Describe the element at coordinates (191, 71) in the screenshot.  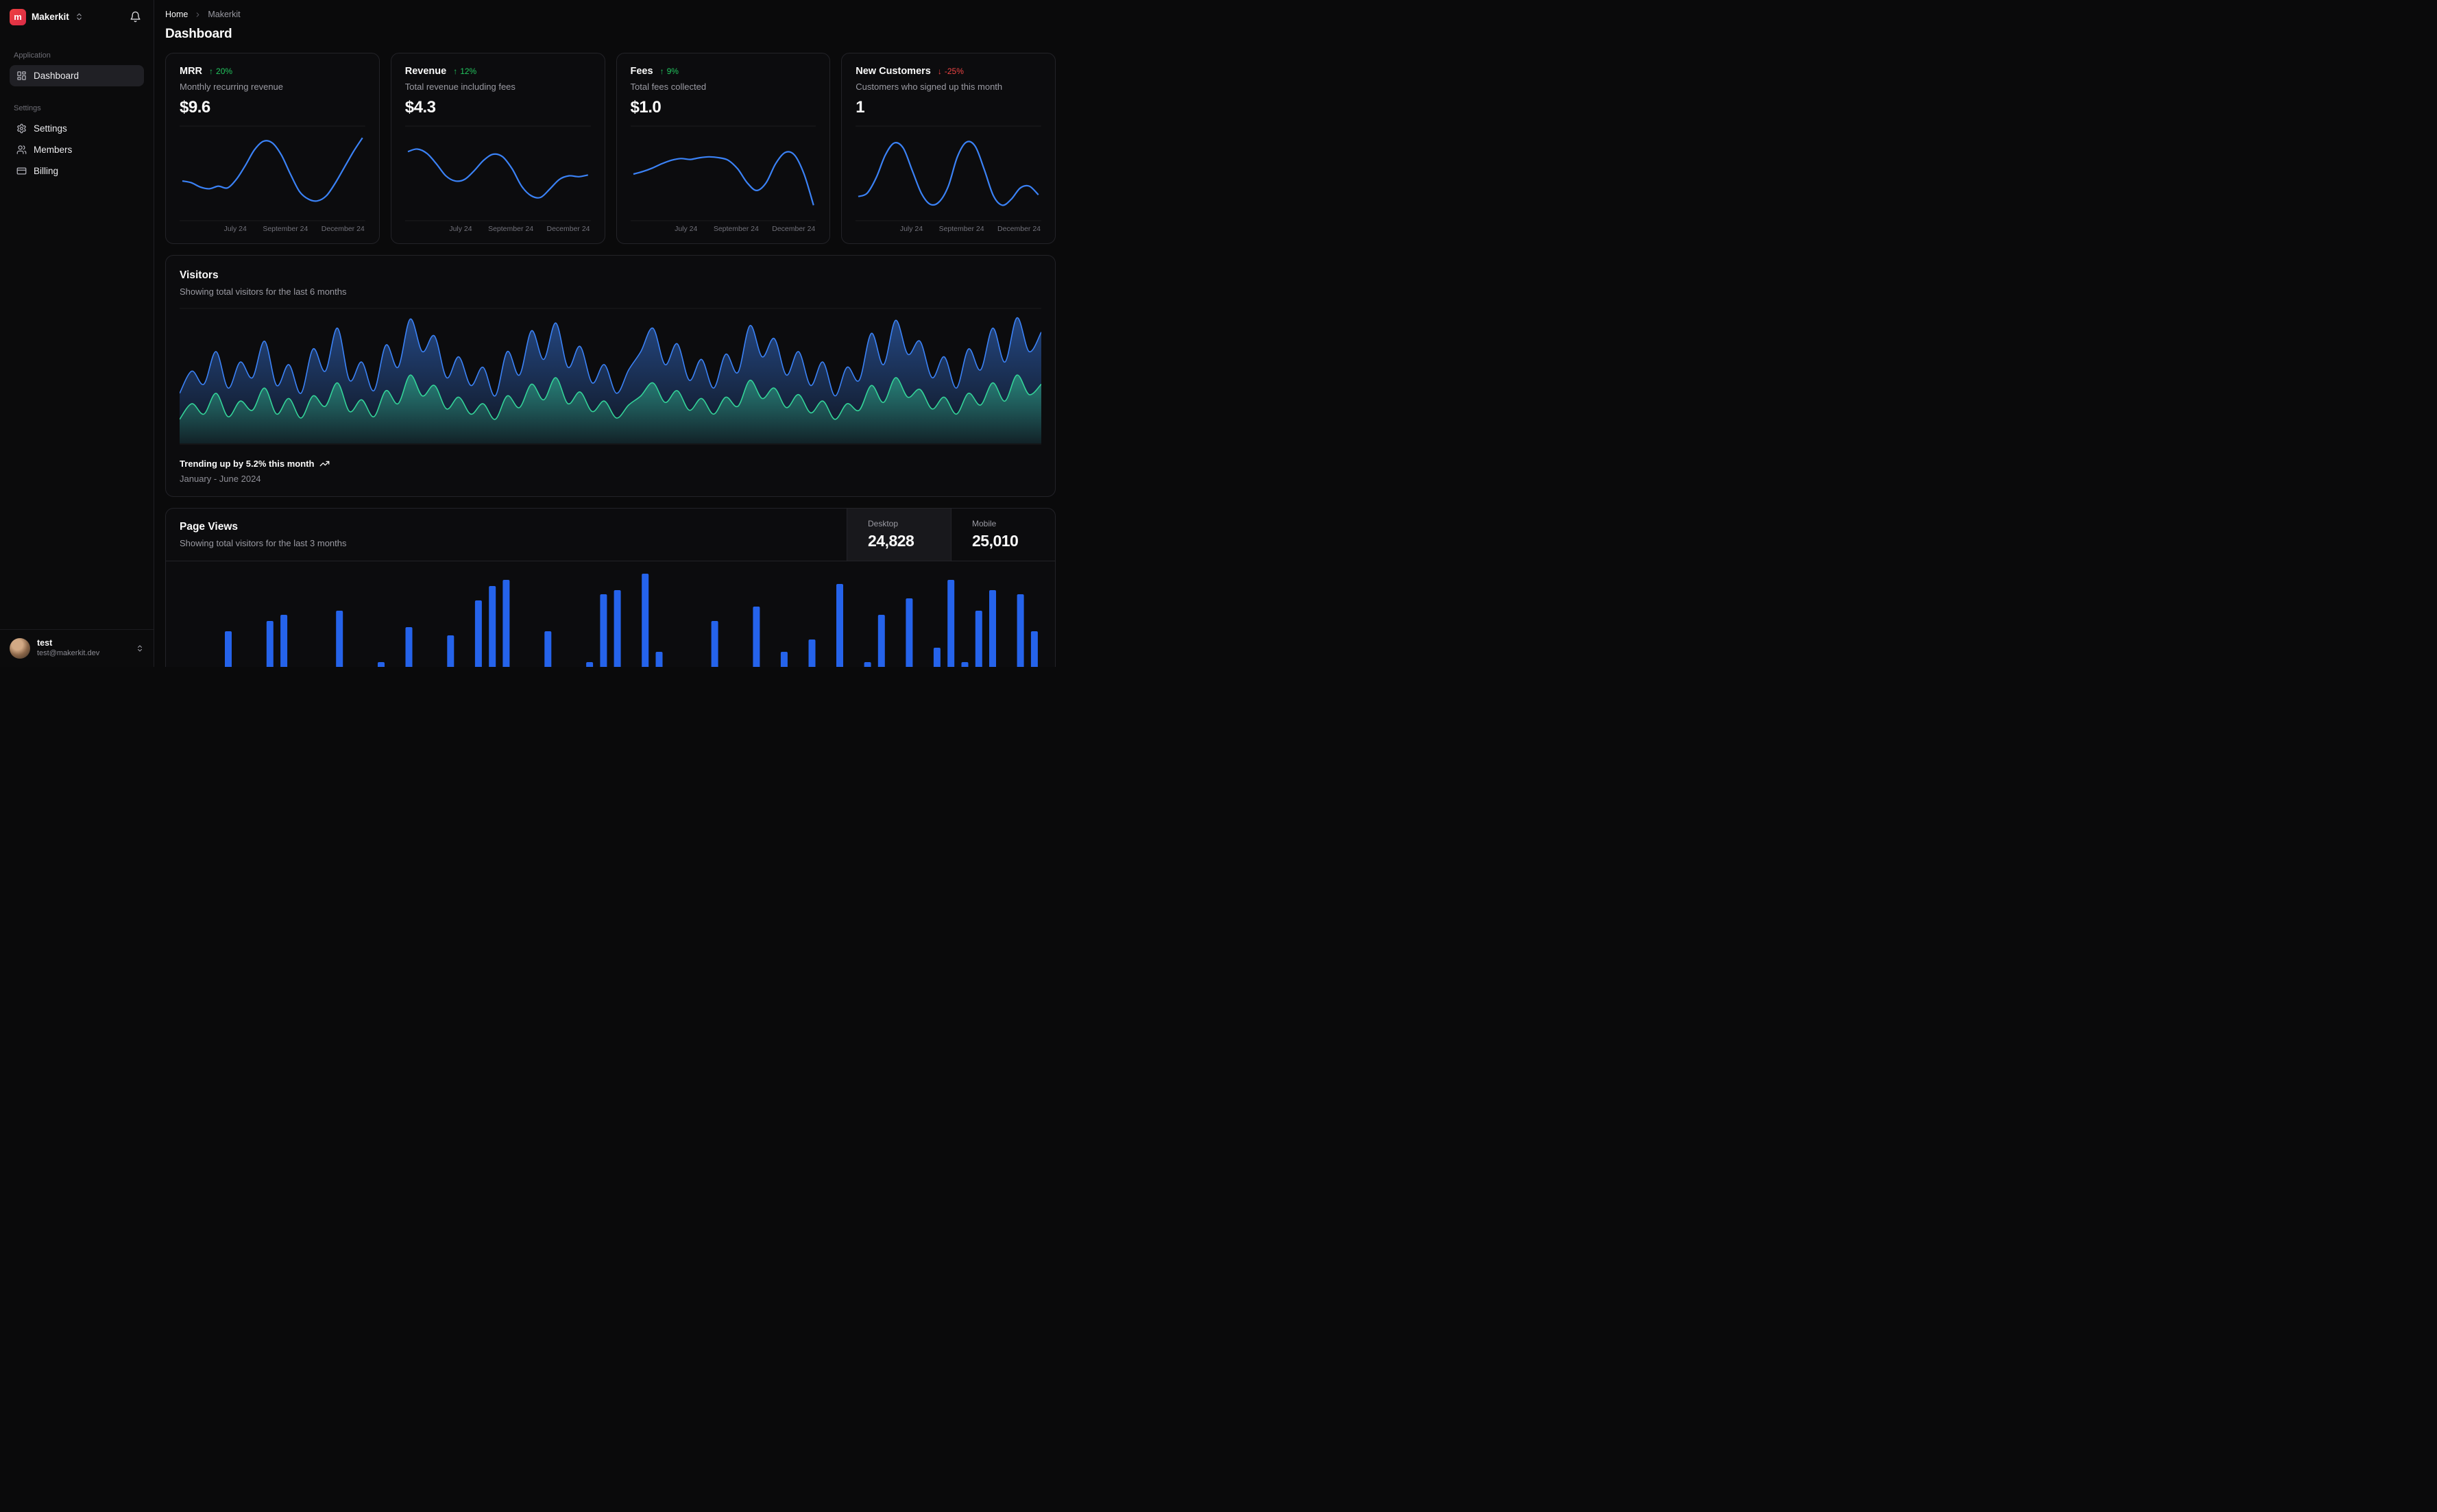
I see `stat-title: MRR` at that location.